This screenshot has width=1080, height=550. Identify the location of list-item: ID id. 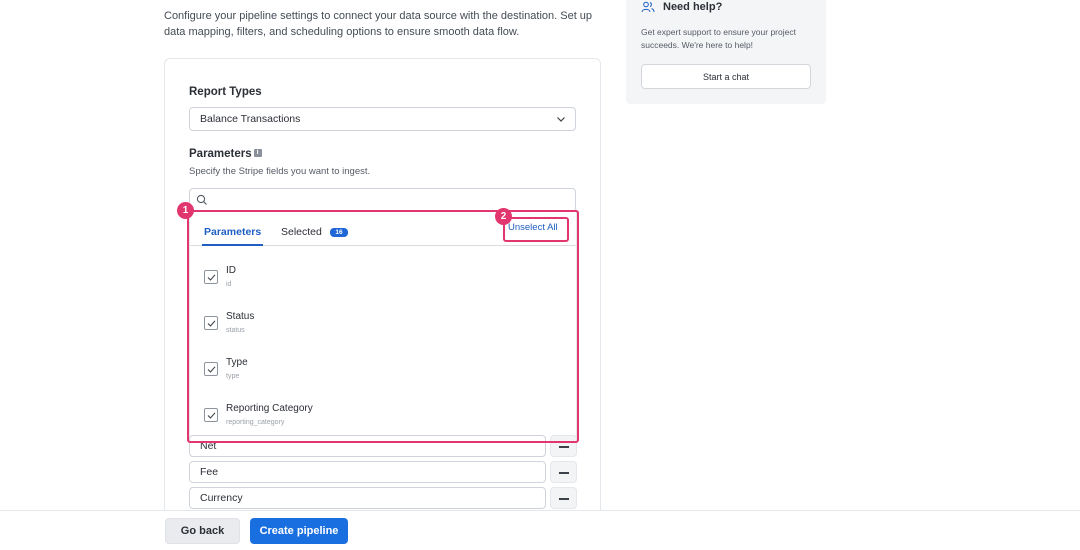
(383, 285).